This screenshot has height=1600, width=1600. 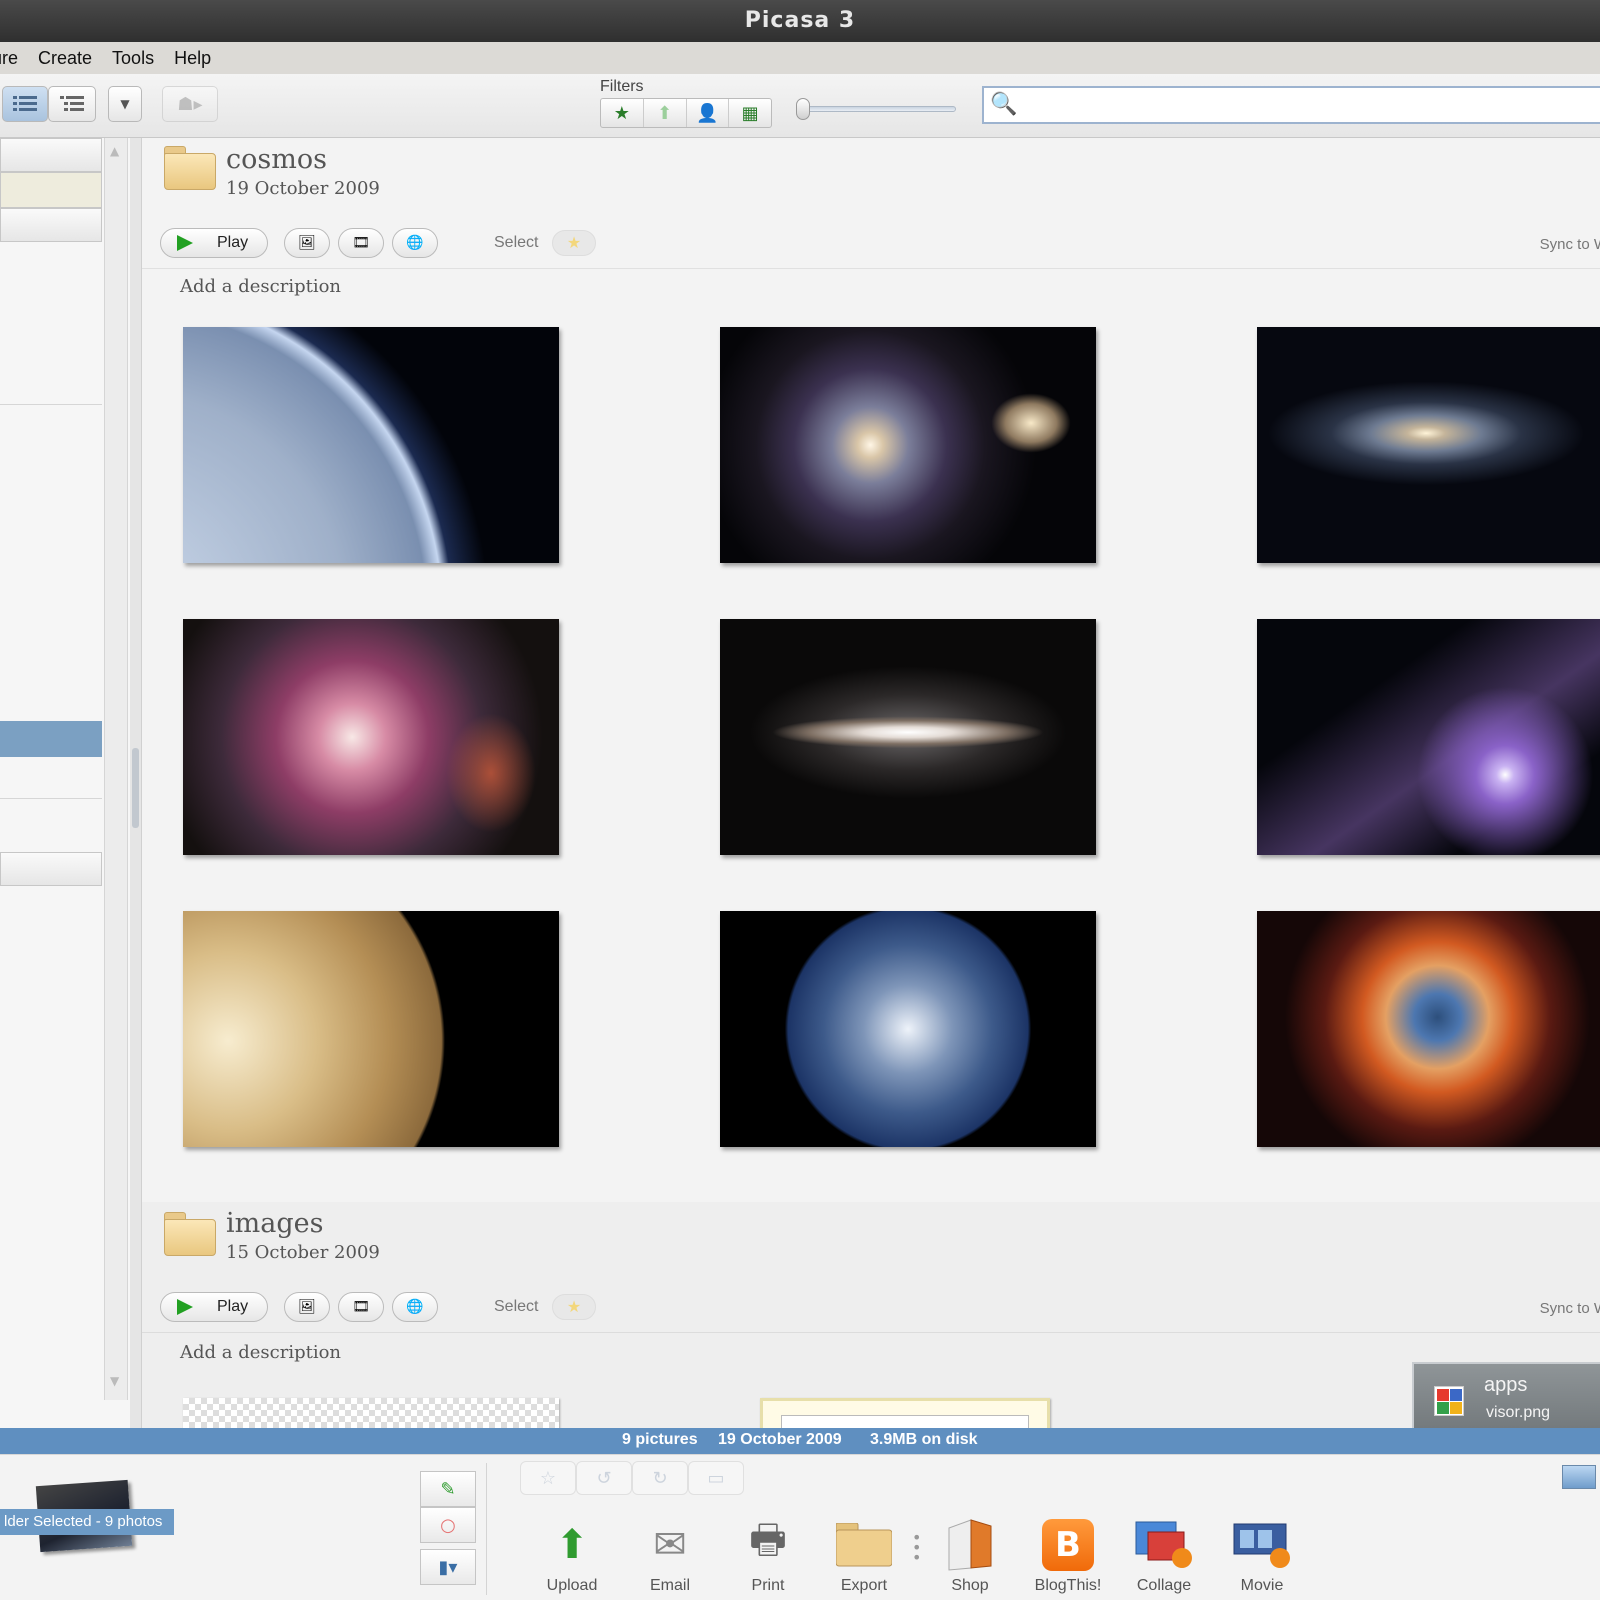 I want to click on clear-circle-icon: ○, so click(x=448, y=1525).